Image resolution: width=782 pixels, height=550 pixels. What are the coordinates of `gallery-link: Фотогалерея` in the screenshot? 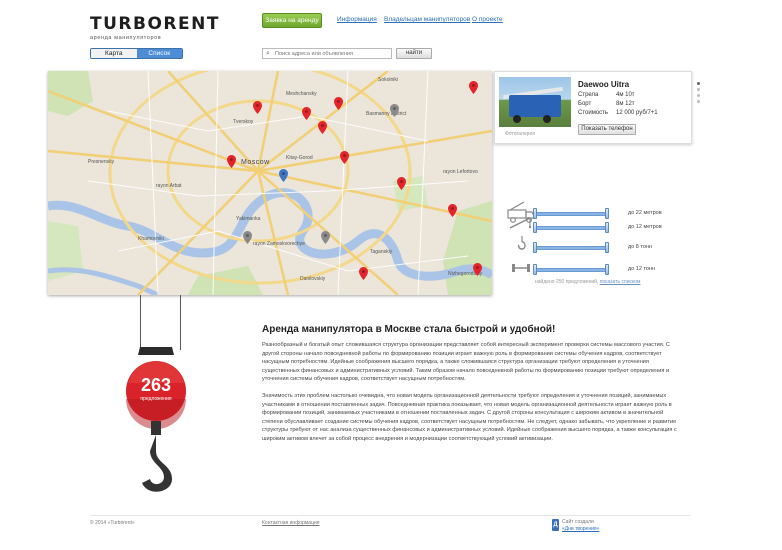 It's located at (520, 134).